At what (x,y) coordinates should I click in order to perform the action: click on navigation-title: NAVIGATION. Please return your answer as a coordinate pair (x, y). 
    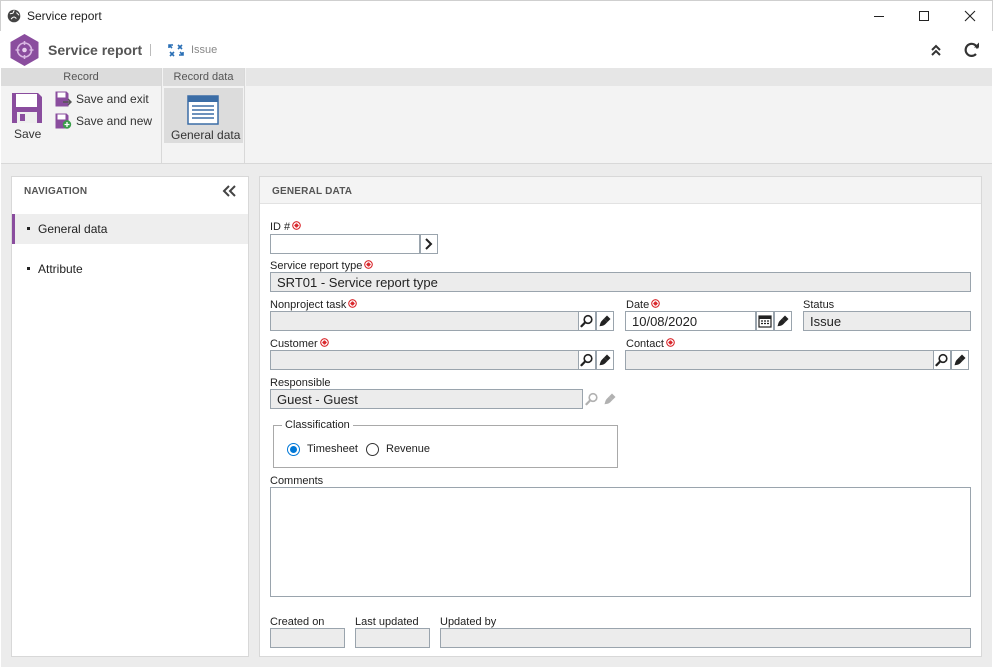
    Looking at the image, I should click on (56, 191).